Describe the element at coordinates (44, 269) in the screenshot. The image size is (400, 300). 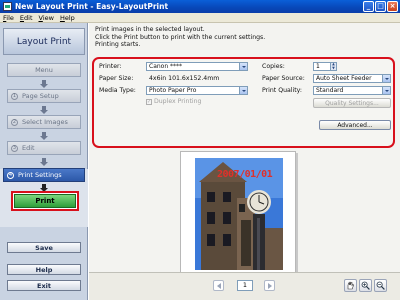
I see `help-button: Help` at that location.